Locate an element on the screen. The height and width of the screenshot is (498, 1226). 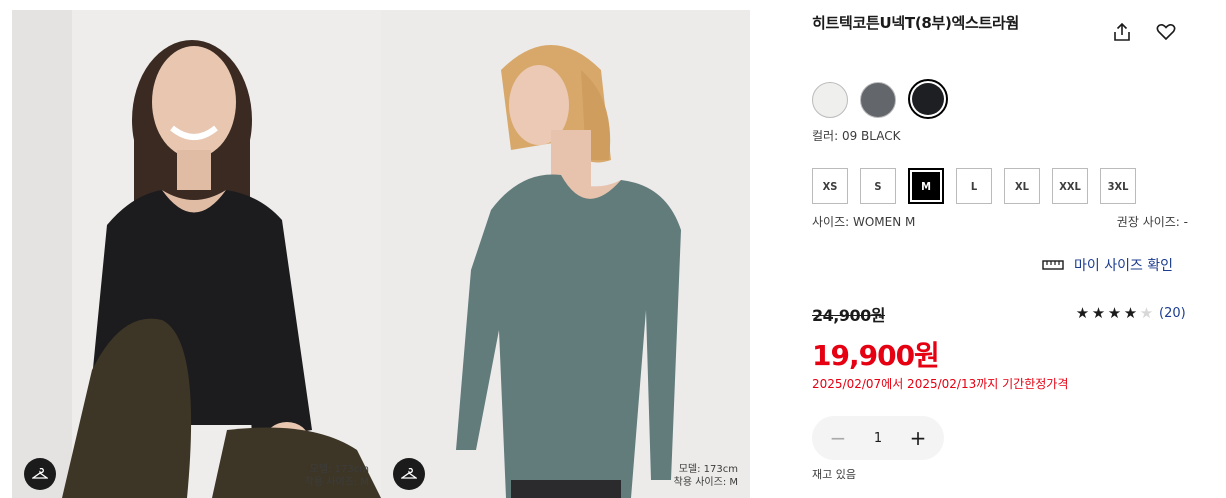
my-size-link: 마이 사이즈 확인 is located at coordinates (1107, 265).